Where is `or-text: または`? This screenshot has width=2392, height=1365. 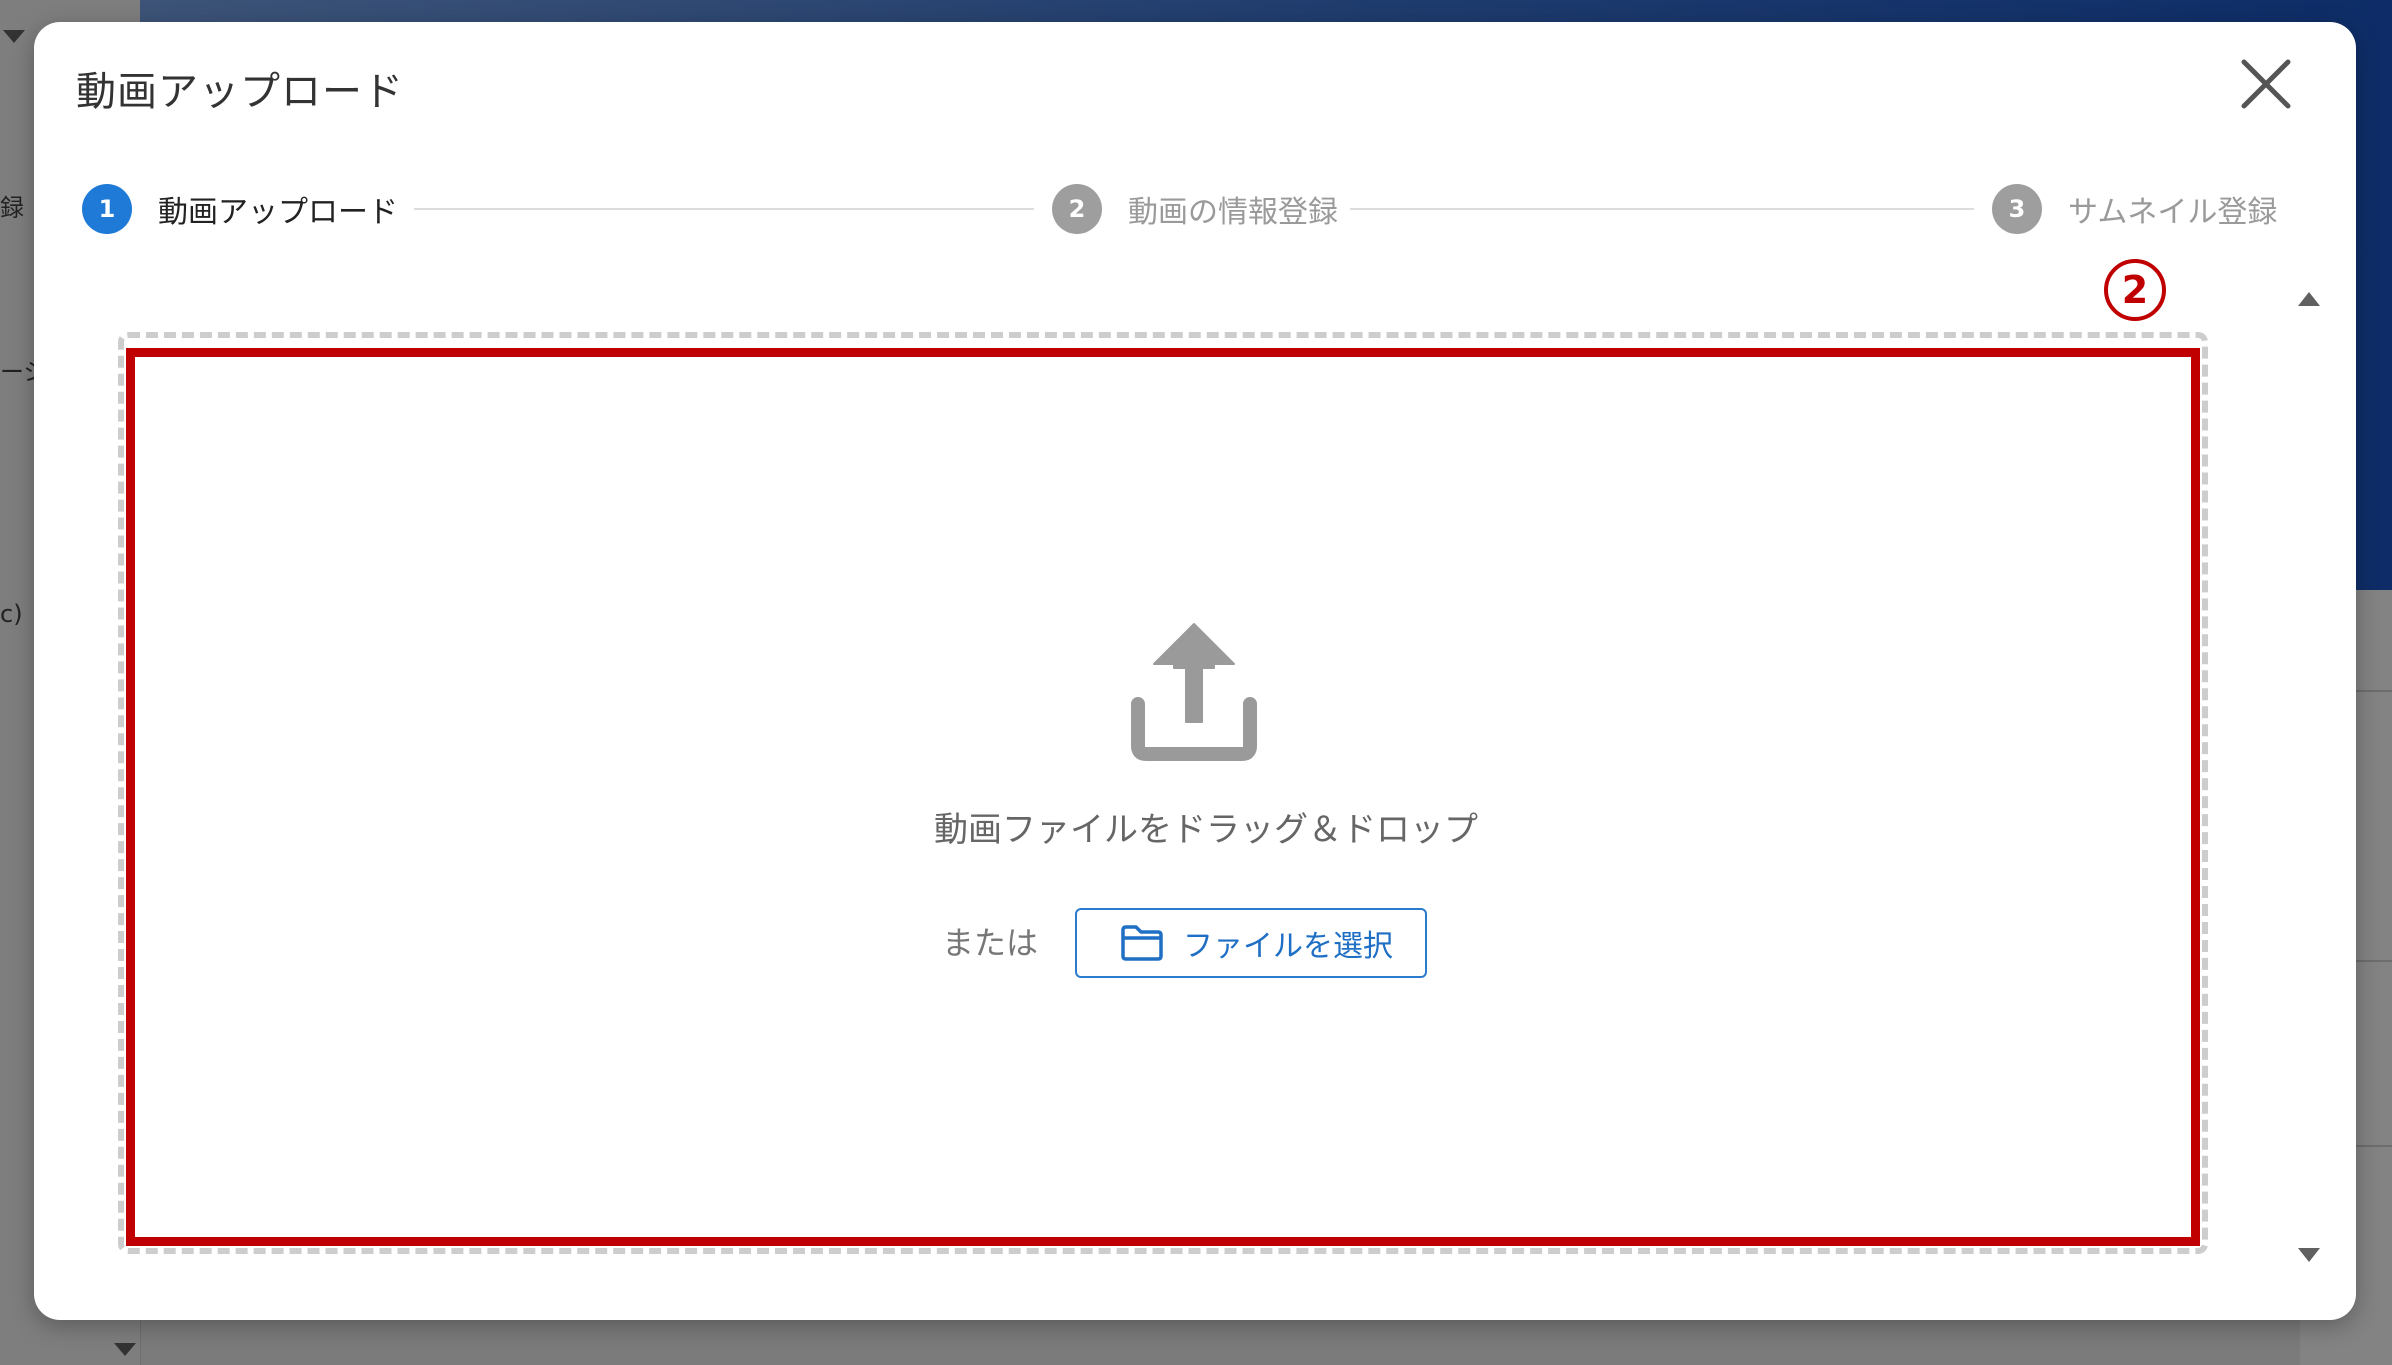 or-text: または is located at coordinates (990, 943).